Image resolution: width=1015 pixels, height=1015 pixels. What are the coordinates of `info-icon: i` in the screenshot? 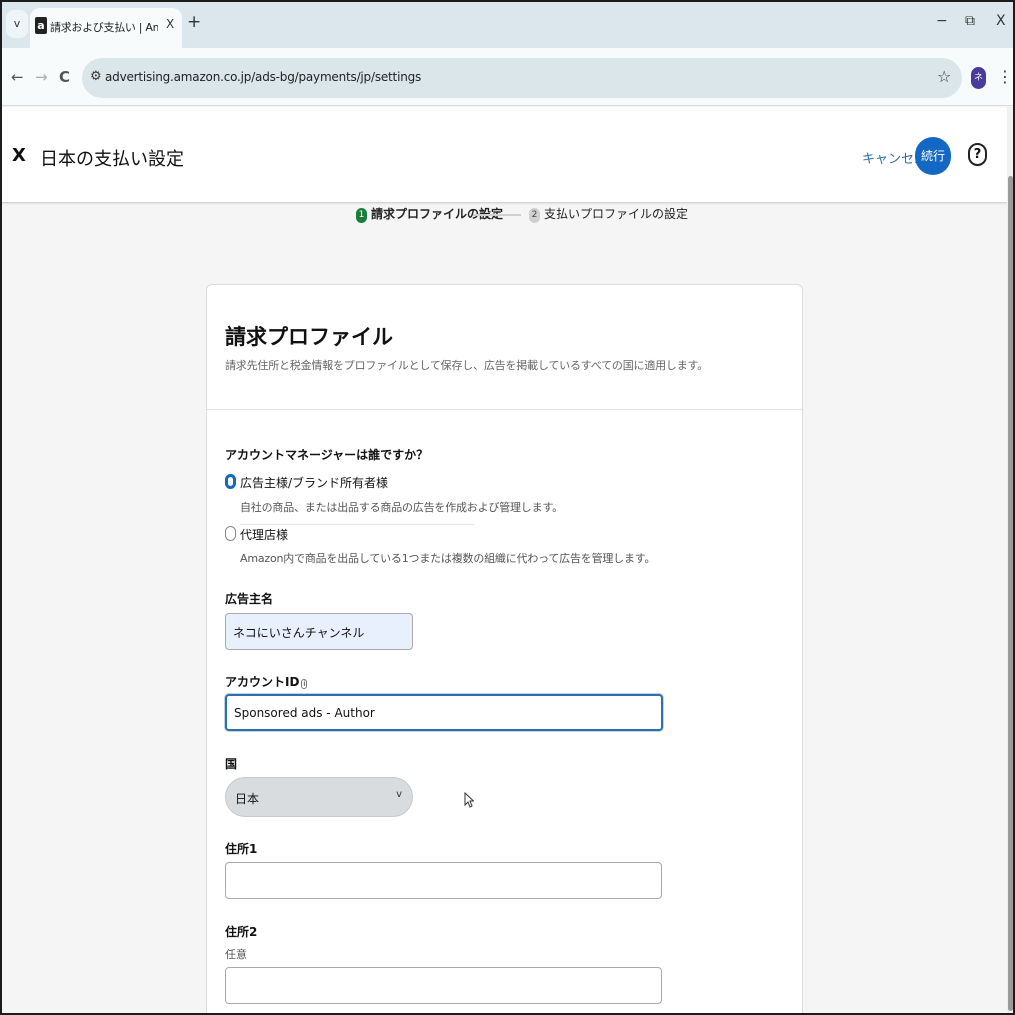 It's located at (304, 684).